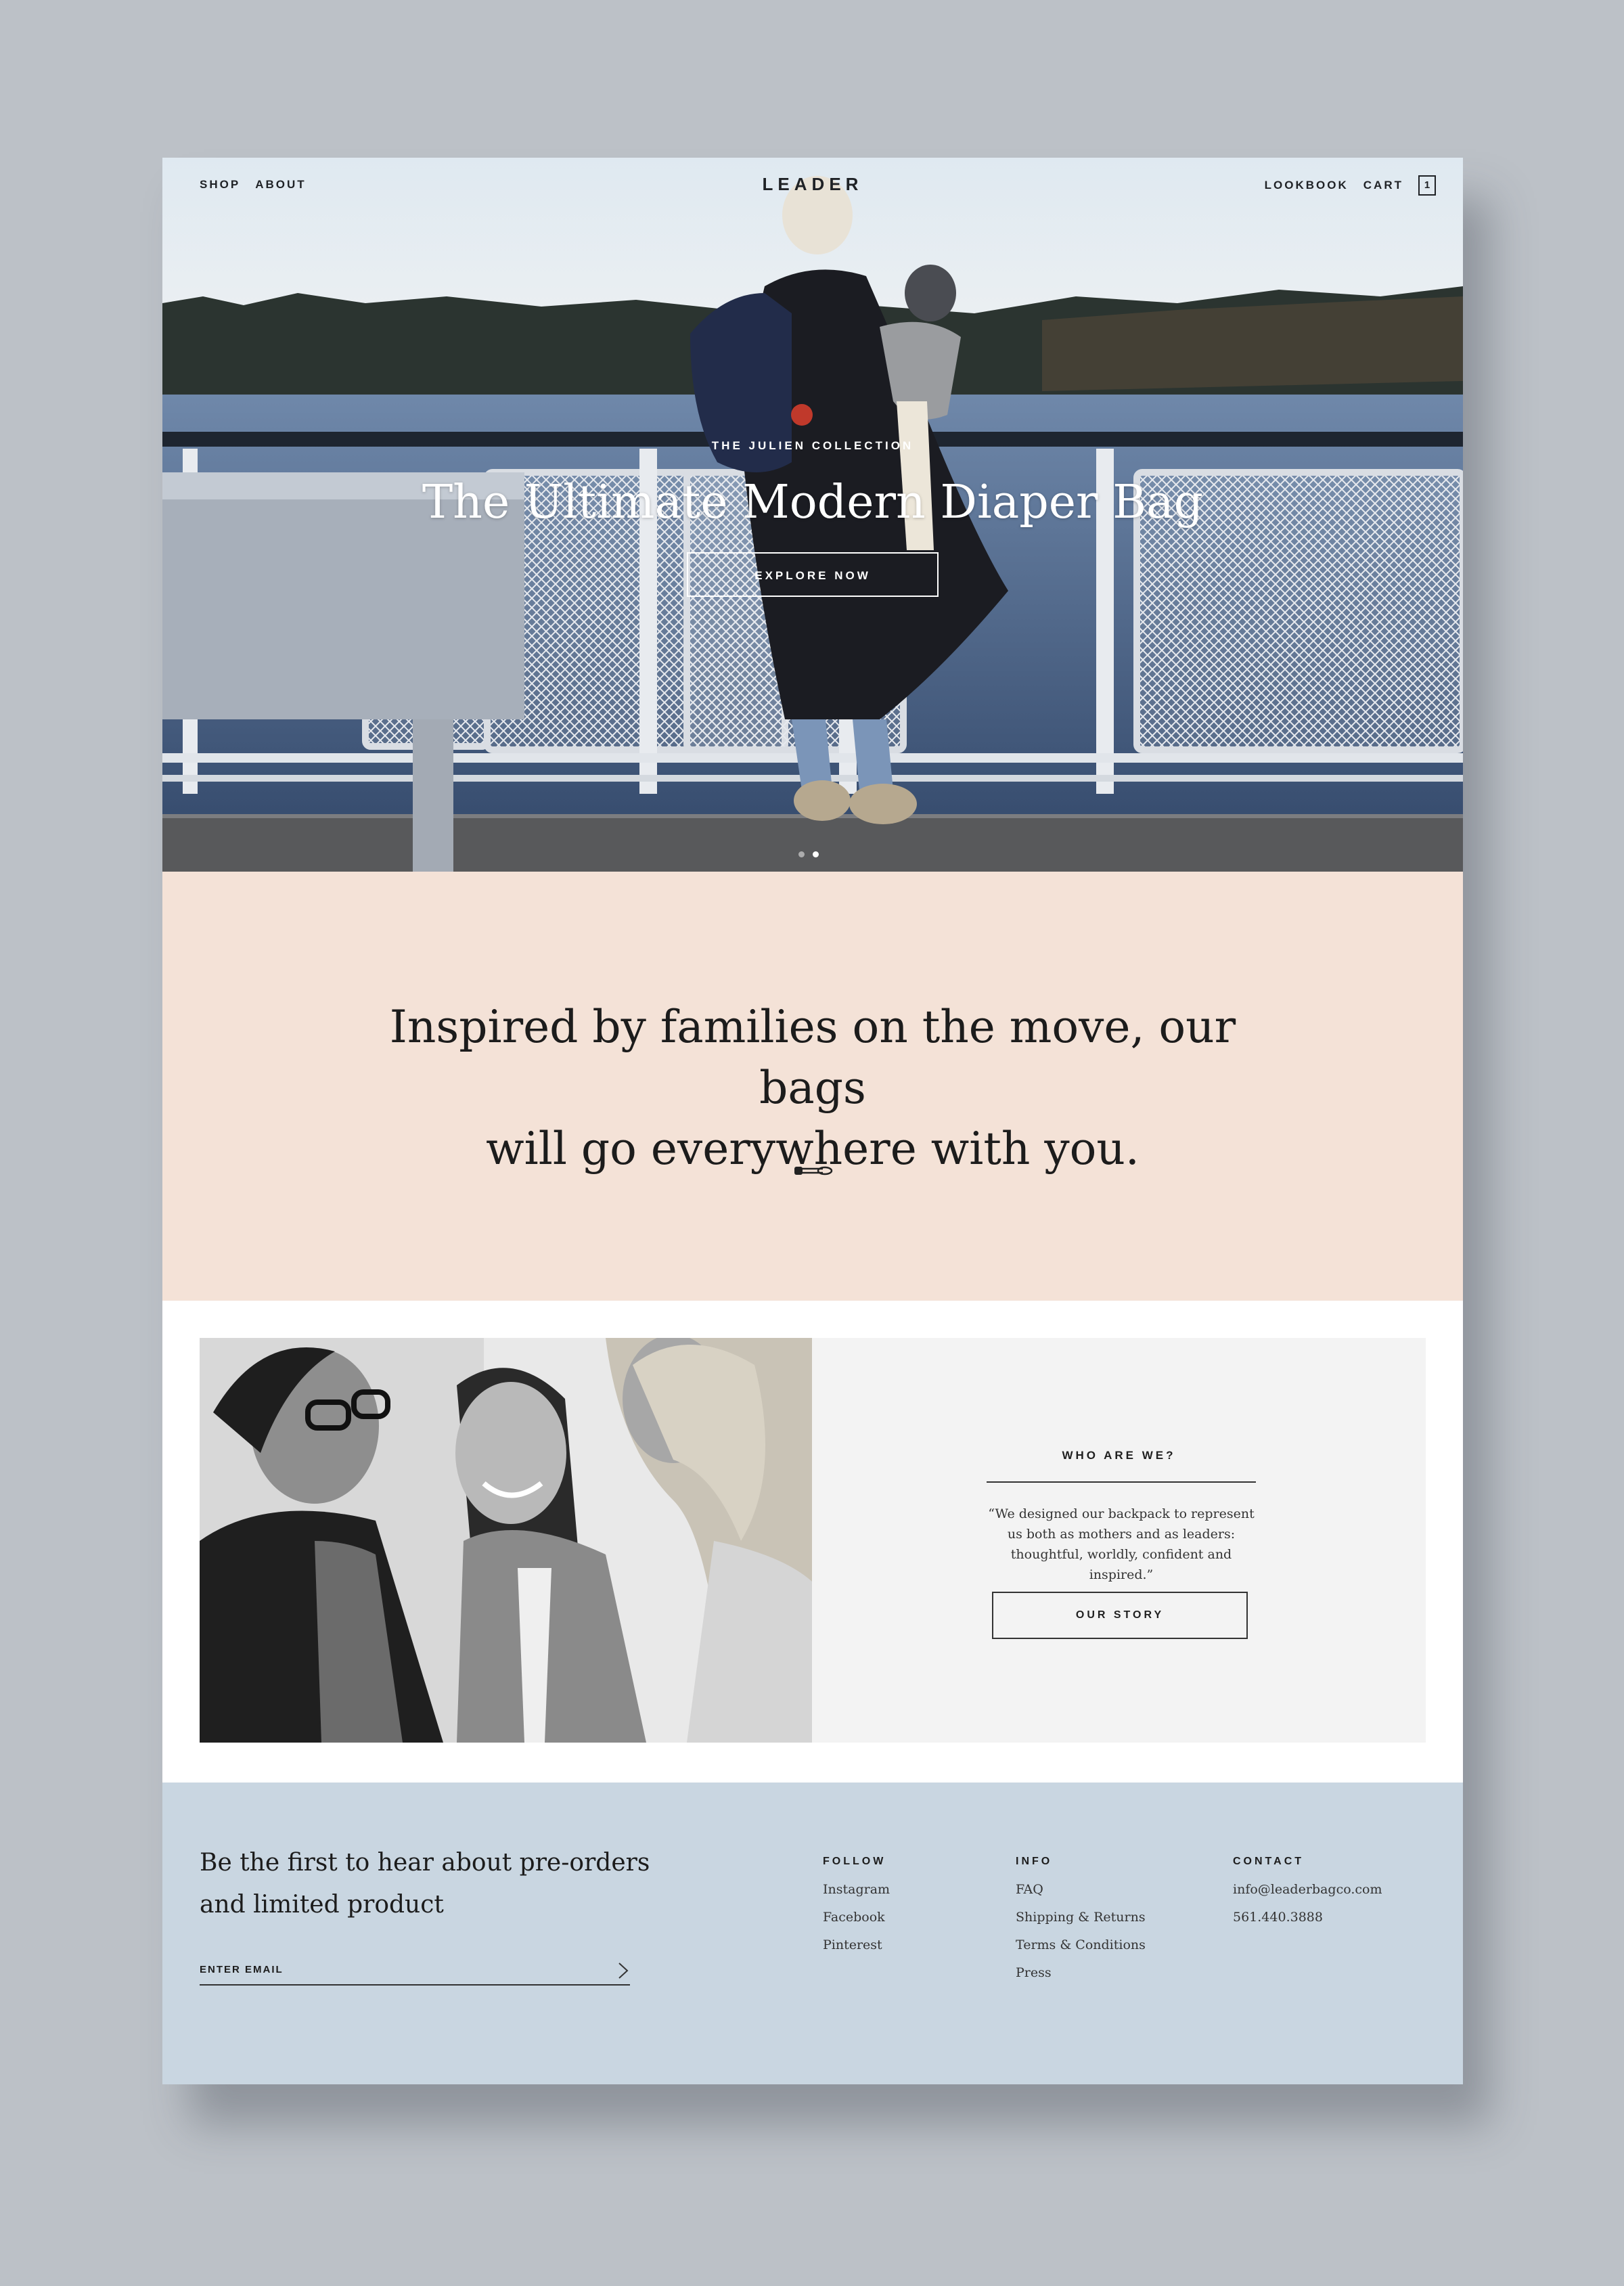  What do you see at coordinates (854, 1861) in the screenshot?
I see `footer-follow-heading: FOLLOW` at bounding box center [854, 1861].